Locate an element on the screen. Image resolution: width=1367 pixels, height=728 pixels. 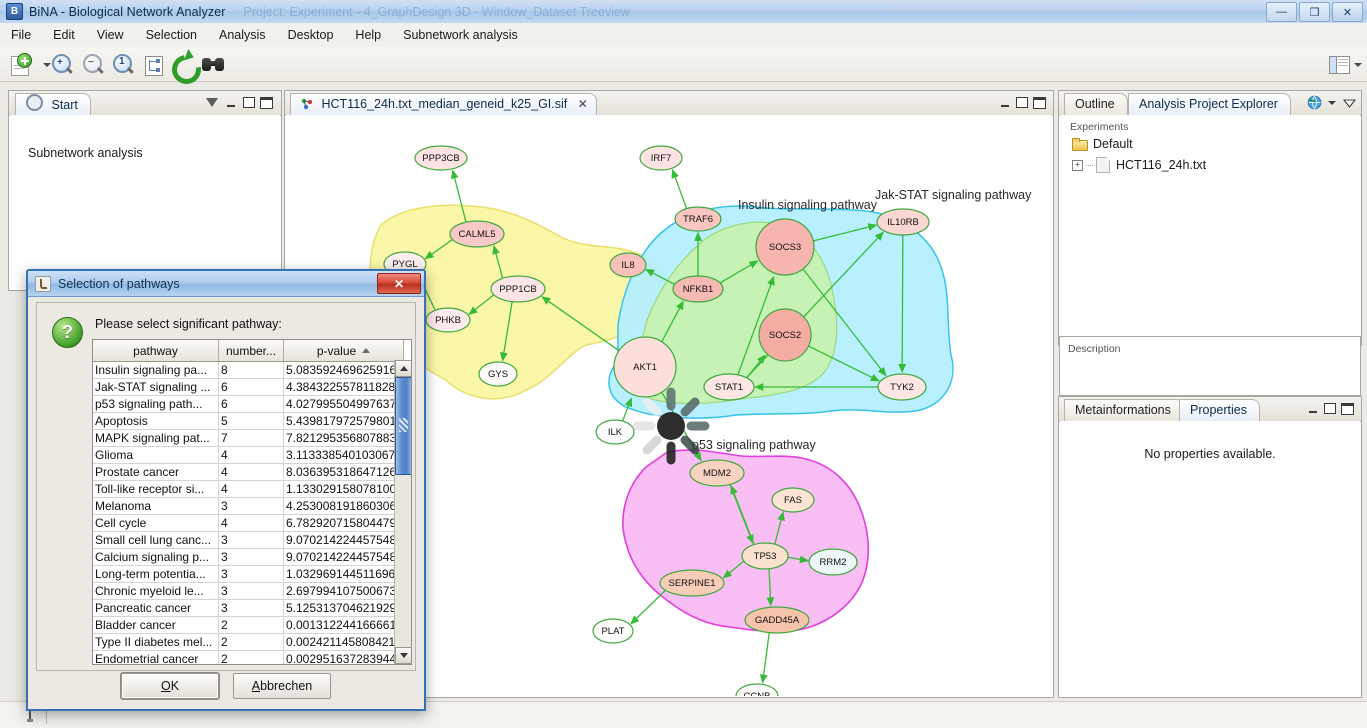
table-row: Pancreatic cancer 3 5.125313704621929E-4 is located at coordinates (248, 608).